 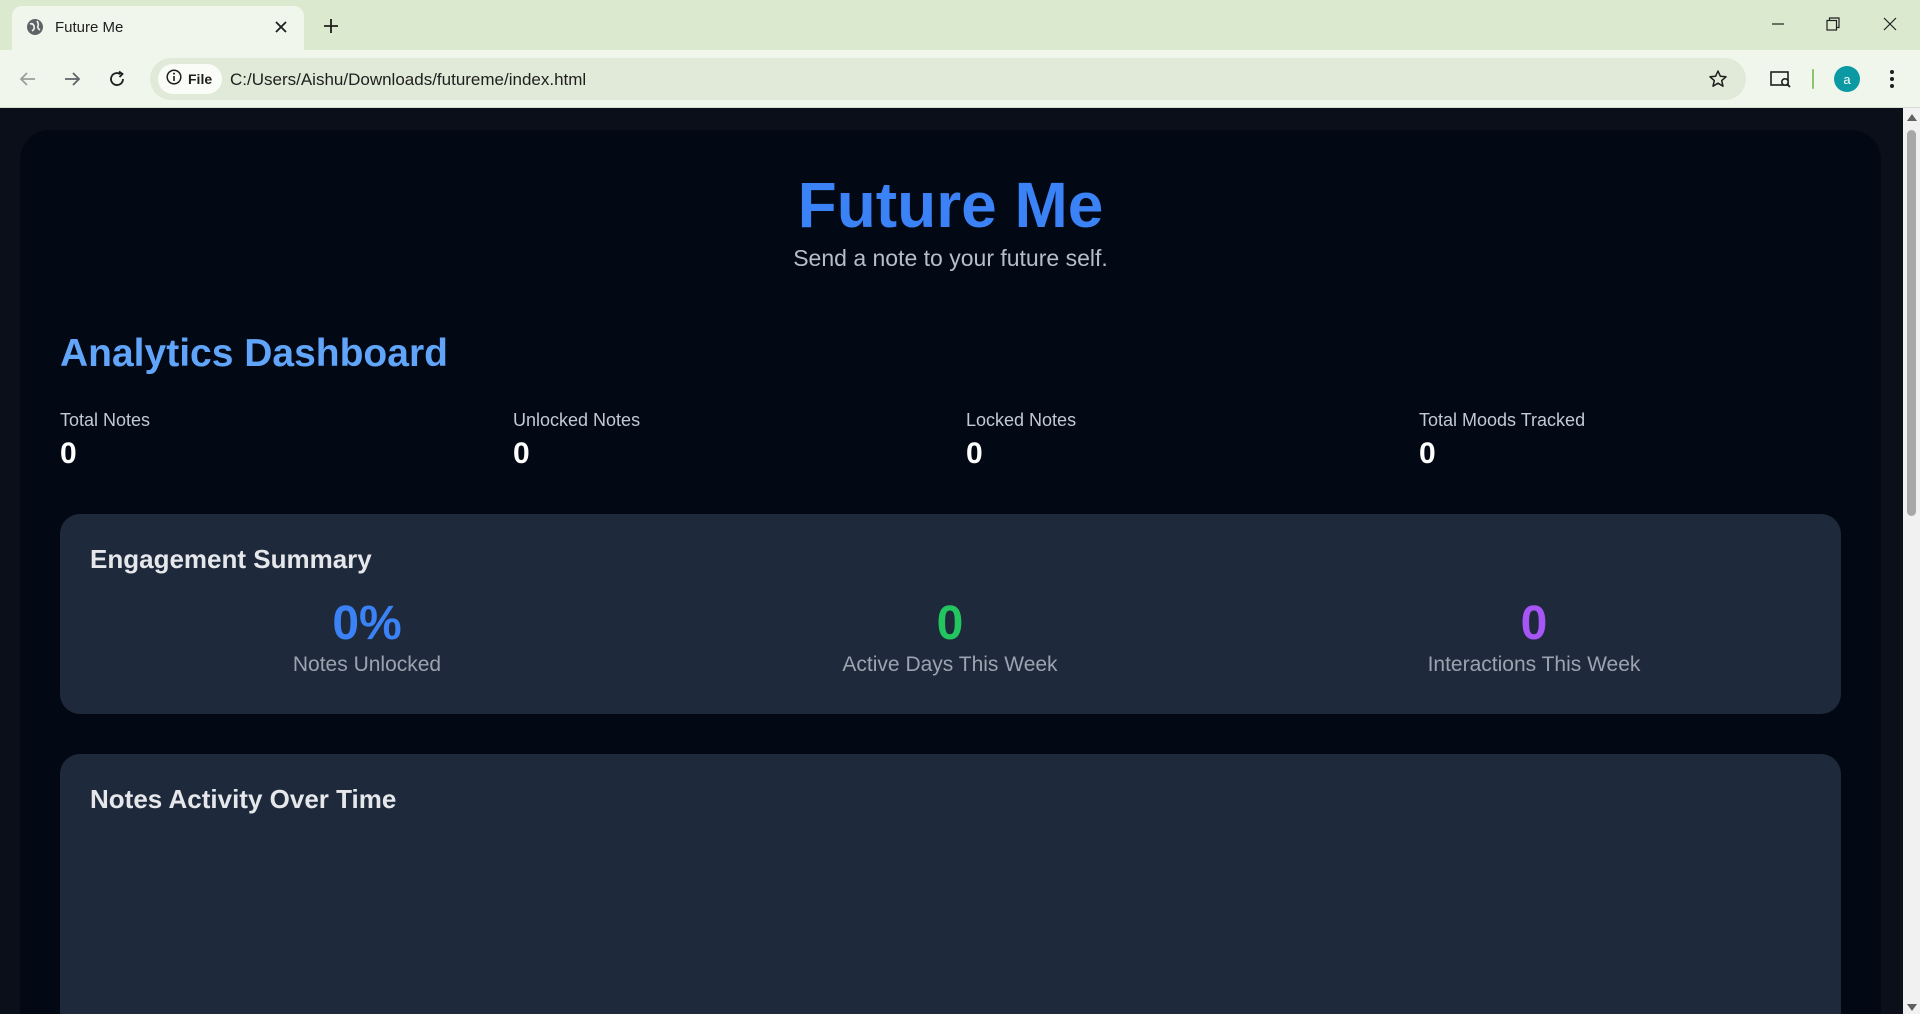 I want to click on notes-activity-title: Notes Activity Over Time, so click(x=243, y=799).